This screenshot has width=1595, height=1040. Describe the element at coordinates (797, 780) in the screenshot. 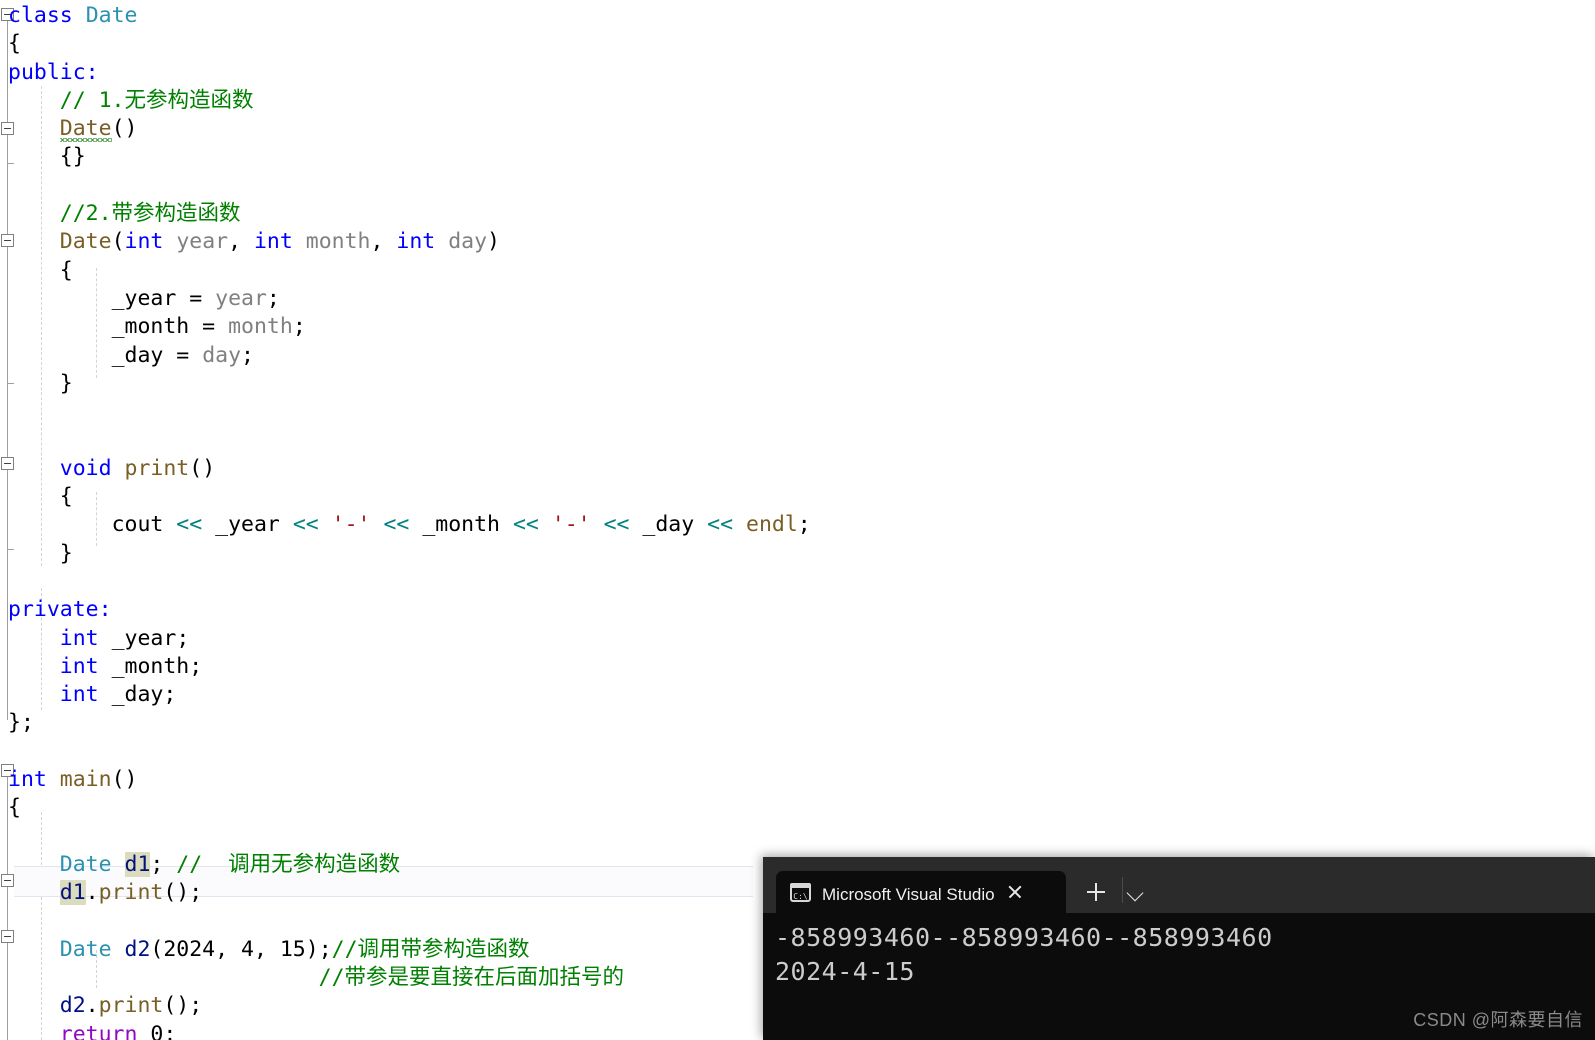

I see `code-line: int main()` at that location.